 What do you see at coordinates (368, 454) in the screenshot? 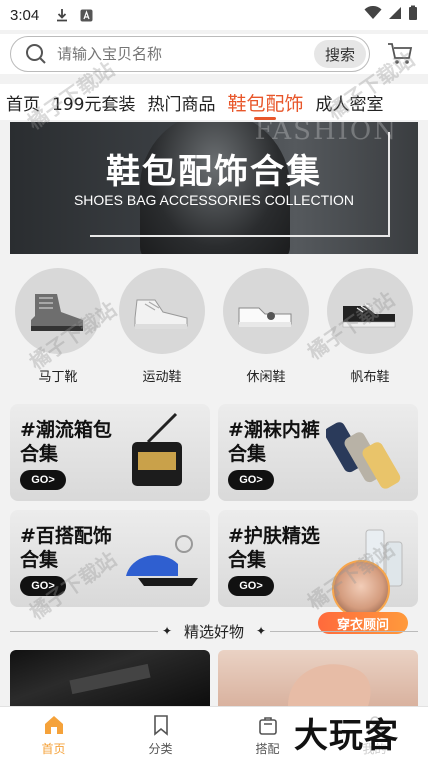
I see `socks-image` at bounding box center [368, 454].